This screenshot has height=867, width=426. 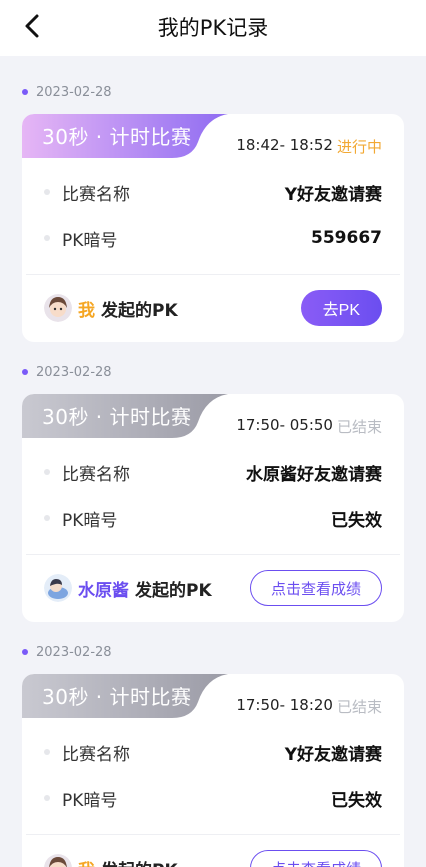 I want to click on top-bar: 我的PK记录, so click(x=213, y=28).